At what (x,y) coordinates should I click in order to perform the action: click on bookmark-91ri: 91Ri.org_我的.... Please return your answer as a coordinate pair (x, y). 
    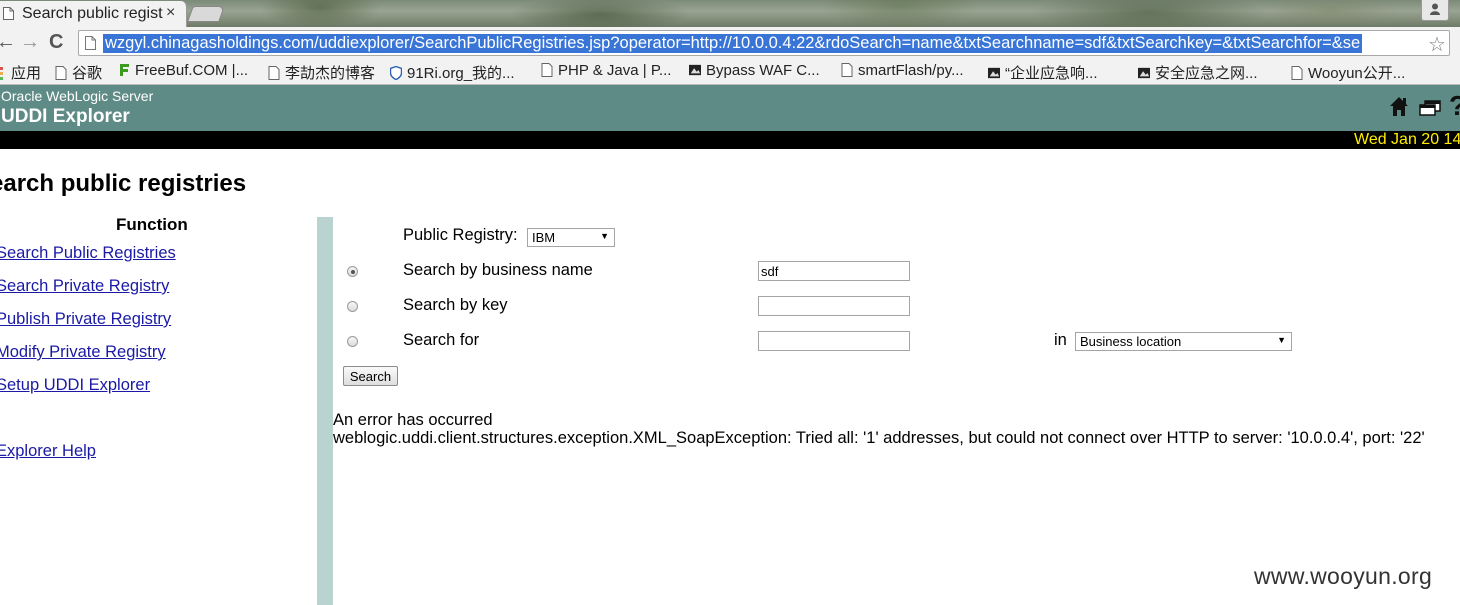
    Looking at the image, I should click on (452, 72).